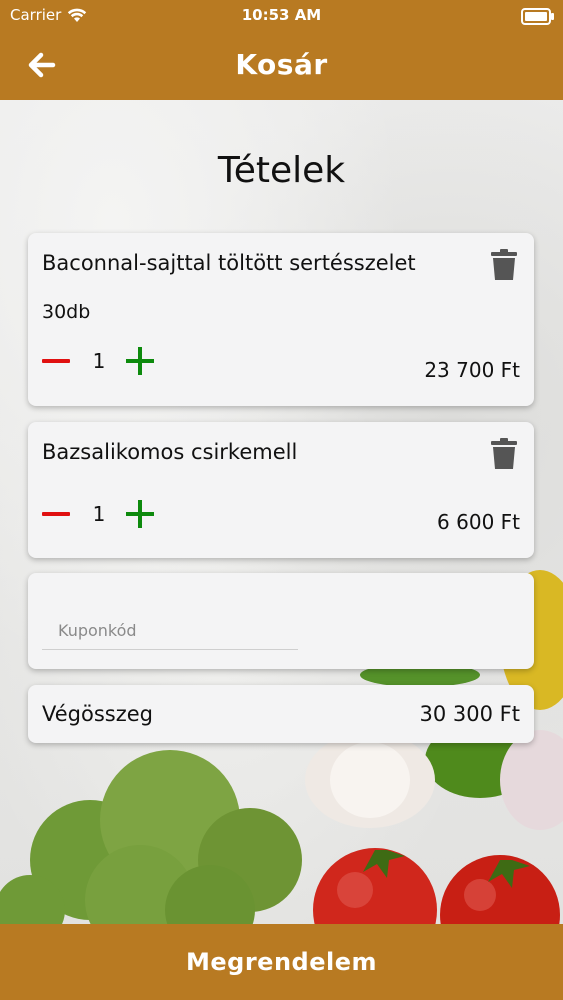 Image resolution: width=563 pixels, height=1000 pixels. What do you see at coordinates (478, 522) in the screenshot?
I see `item-price: 6 600 Ft` at bounding box center [478, 522].